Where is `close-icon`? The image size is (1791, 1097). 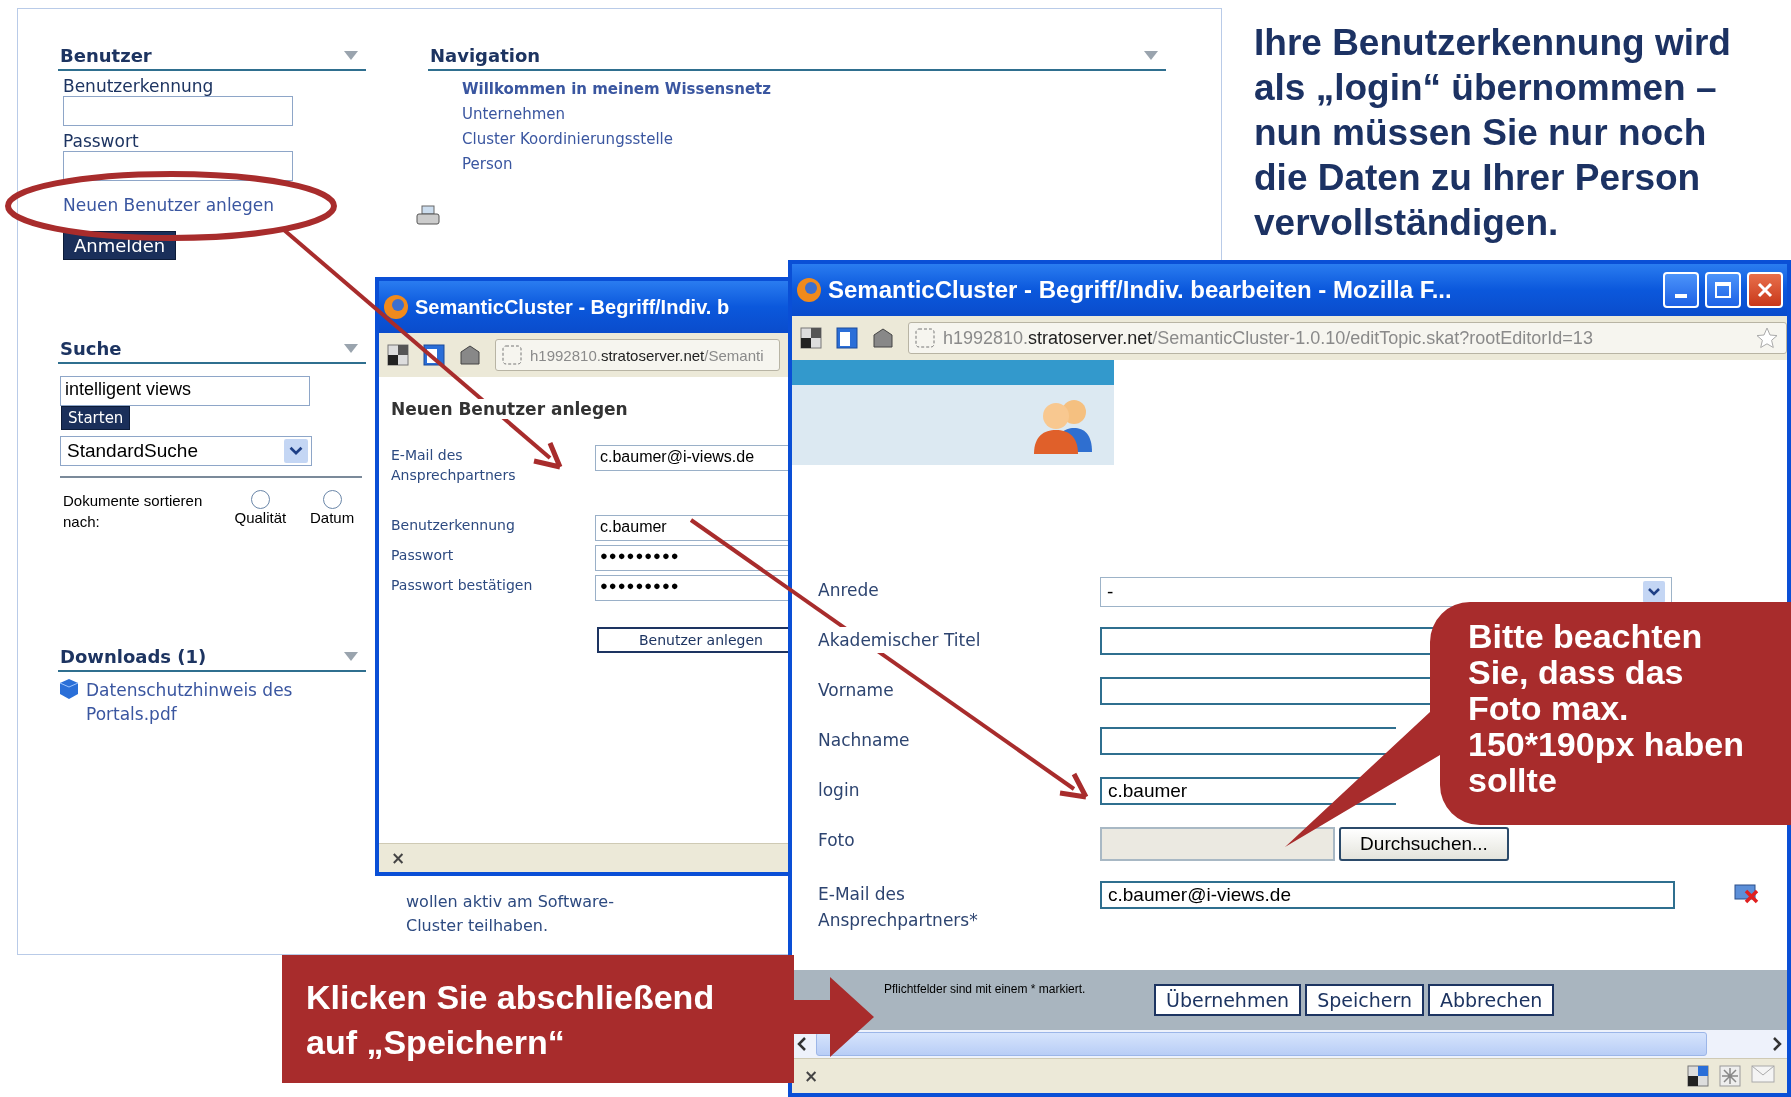
close-icon is located at coordinates (1765, 290).